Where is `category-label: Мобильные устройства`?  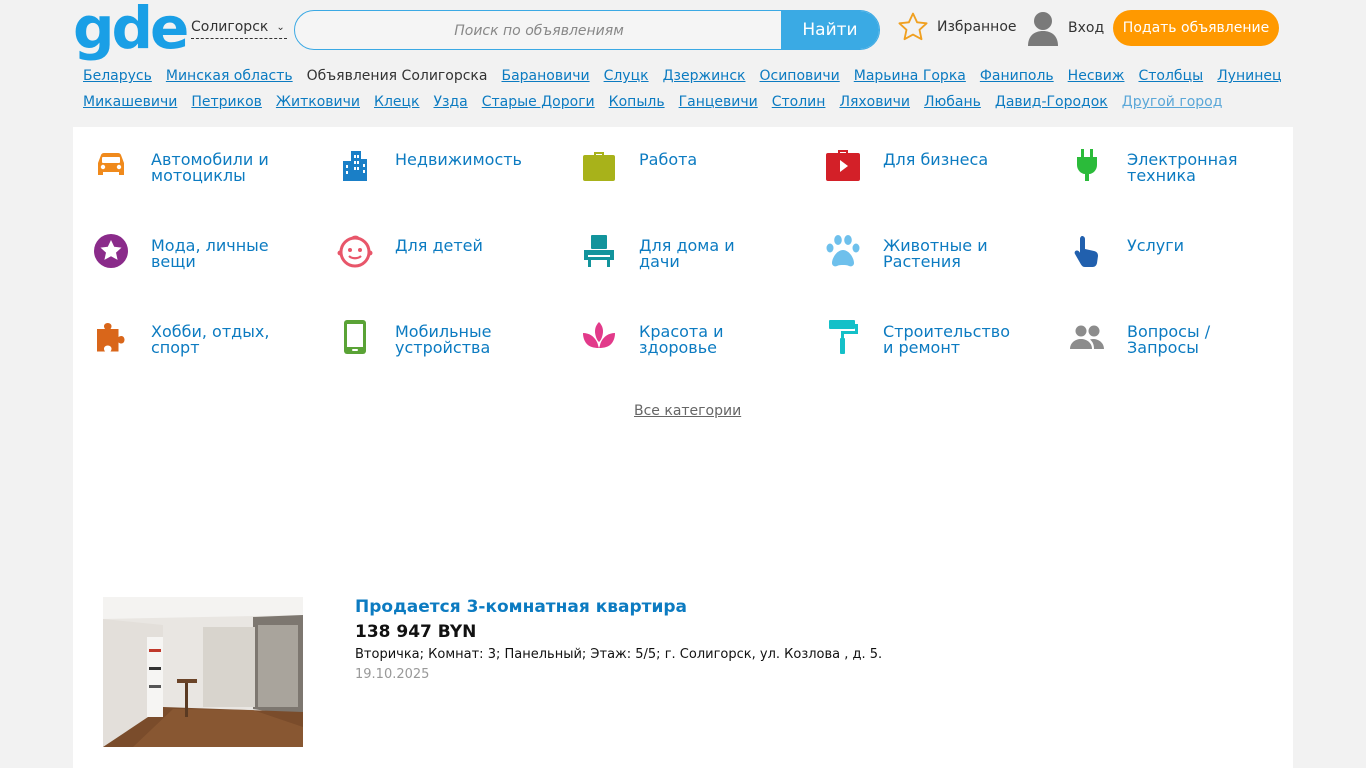 category-label: Мобильные устройства is located at coordinates (443, 339).